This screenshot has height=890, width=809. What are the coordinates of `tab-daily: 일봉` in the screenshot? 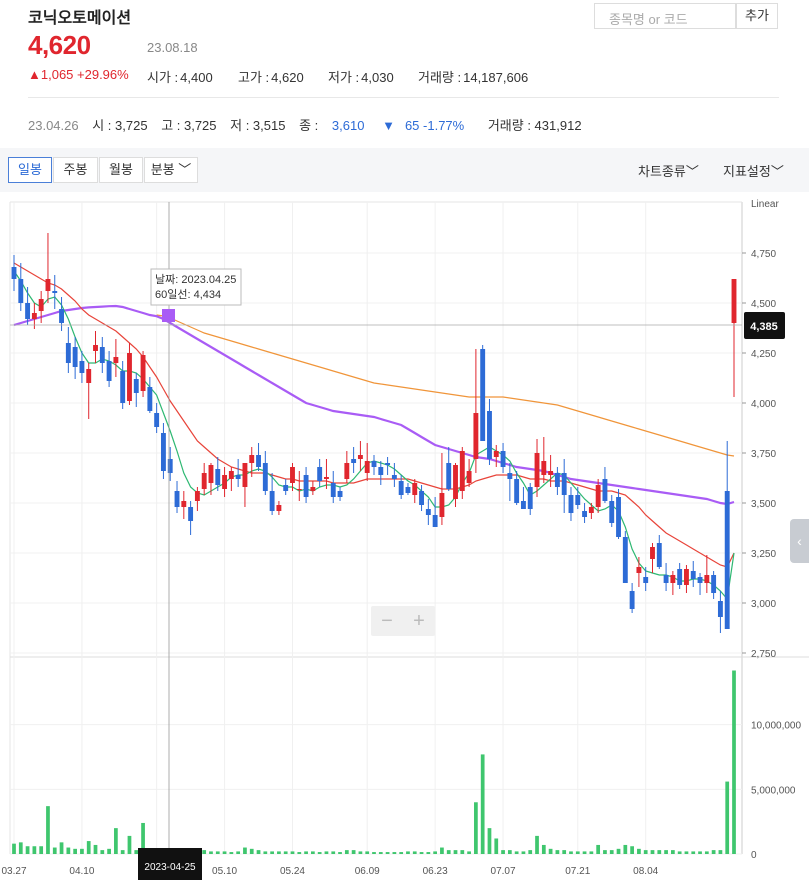 It's located at (30, 170).